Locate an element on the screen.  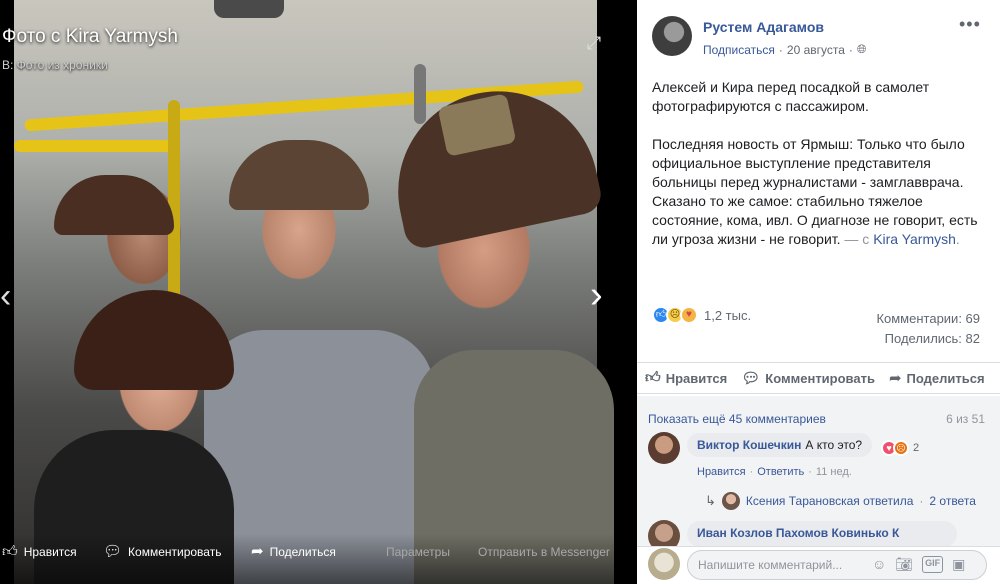
share-label: Поделиться is located at coordinates (945, 378).